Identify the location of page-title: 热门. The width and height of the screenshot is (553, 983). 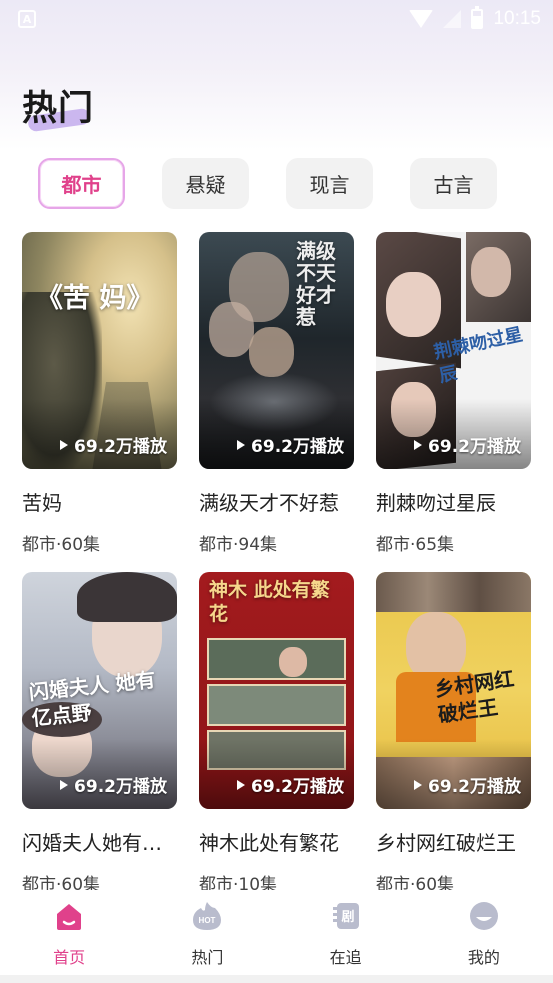
(58, 109).